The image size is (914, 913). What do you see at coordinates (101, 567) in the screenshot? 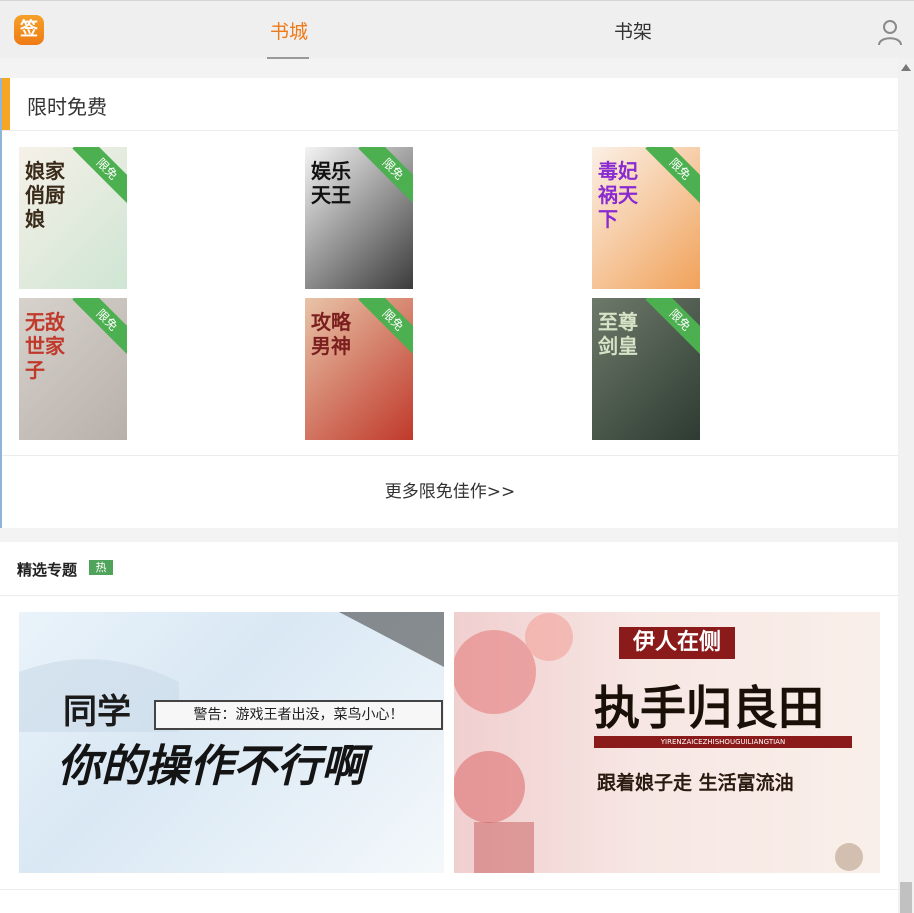
I see `hot-badge: 热` at bounding box center [101, 567].